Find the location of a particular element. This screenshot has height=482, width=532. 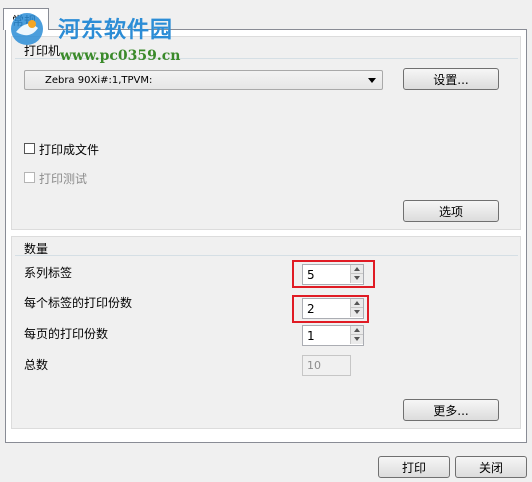

copies-increment is located at coordinates (356, 303).